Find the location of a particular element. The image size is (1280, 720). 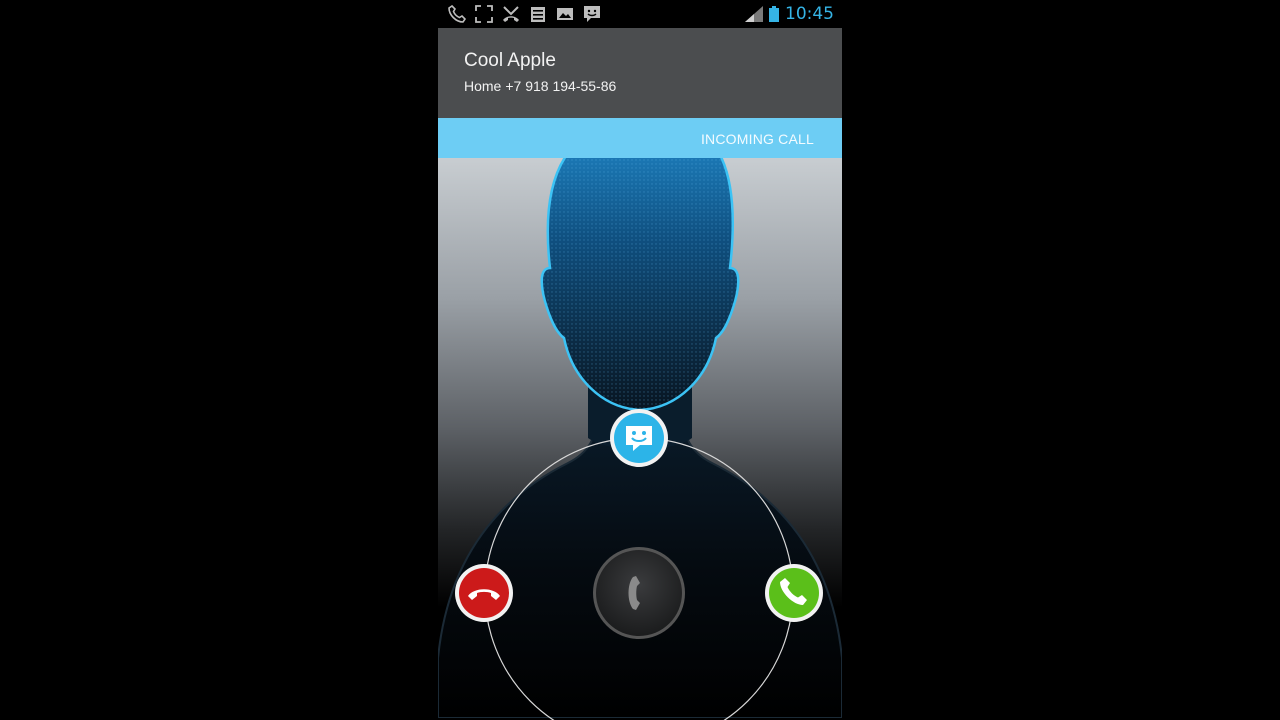

call-status-bar: INCOMING CALL is located at coordinates (640, 138).